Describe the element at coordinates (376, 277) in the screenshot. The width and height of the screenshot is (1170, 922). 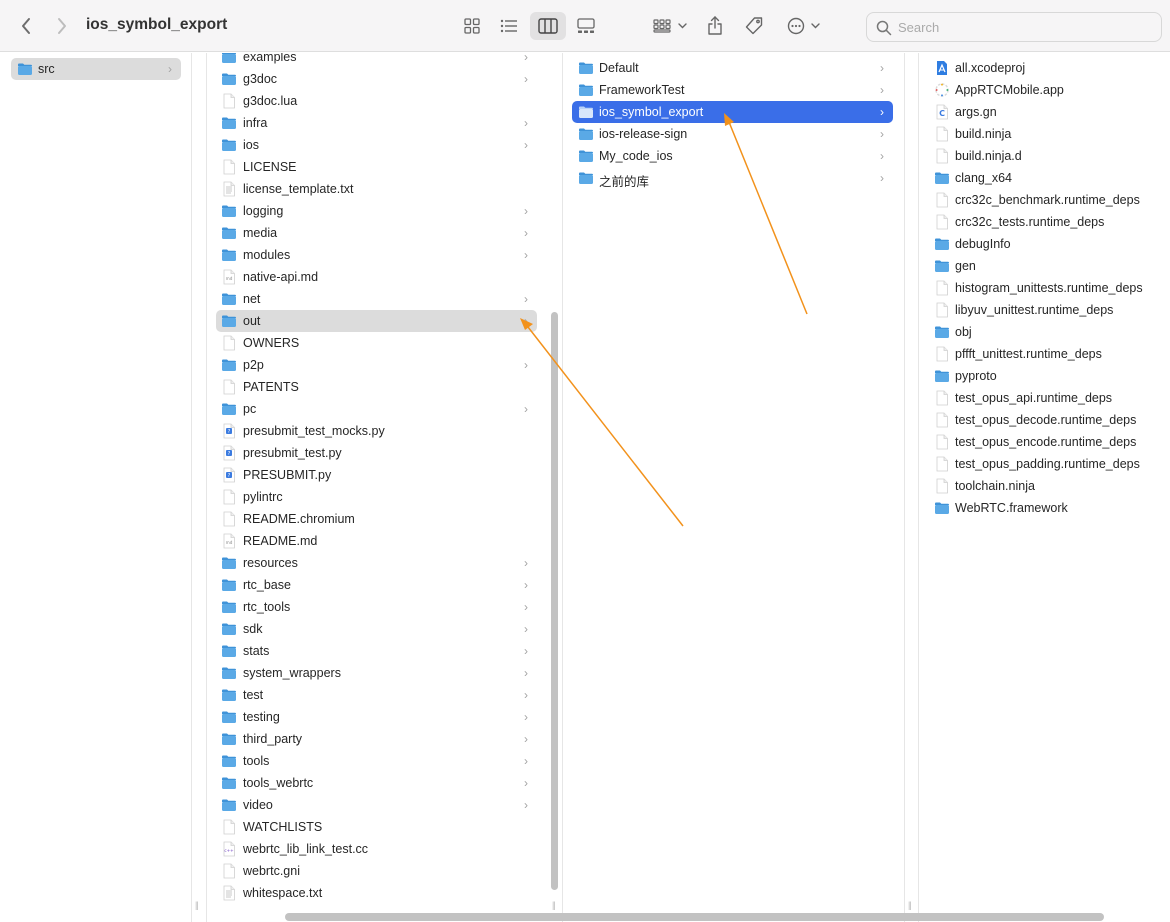
I see `list-item: md native-api.md` at that location.